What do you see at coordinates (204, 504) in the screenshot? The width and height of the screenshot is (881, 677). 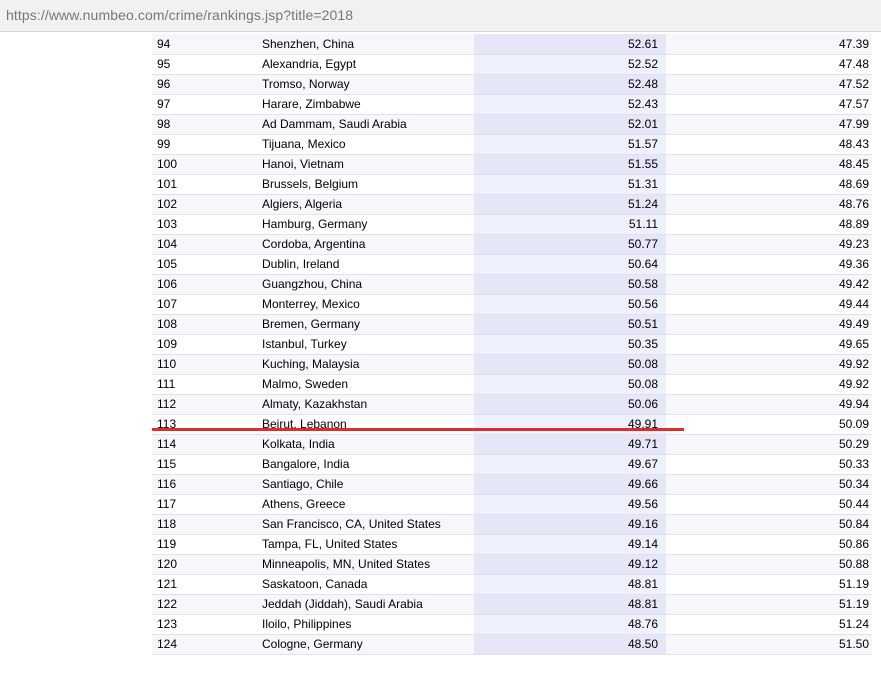 I see `rank-cell: 117` at bounding box center [204, 504].